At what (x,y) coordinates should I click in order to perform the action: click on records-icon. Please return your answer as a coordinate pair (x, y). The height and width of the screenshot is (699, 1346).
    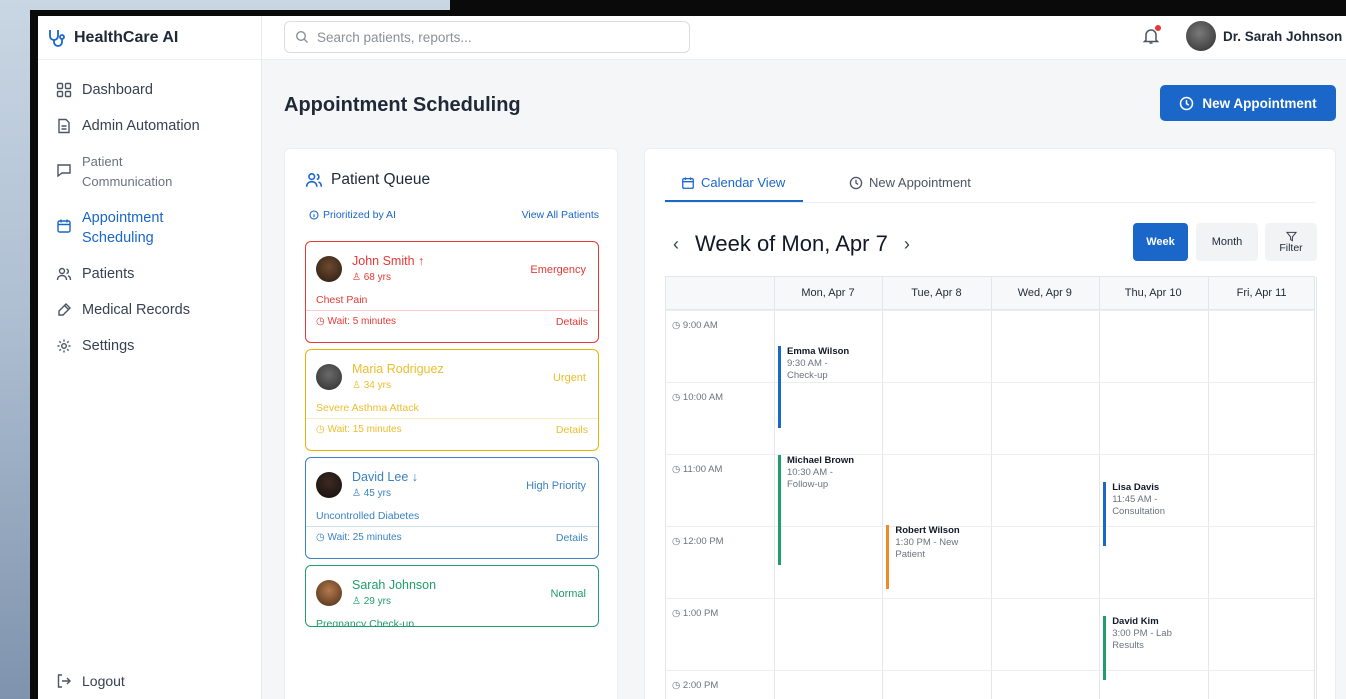
    Looking at the image, I should click on (64, 309).